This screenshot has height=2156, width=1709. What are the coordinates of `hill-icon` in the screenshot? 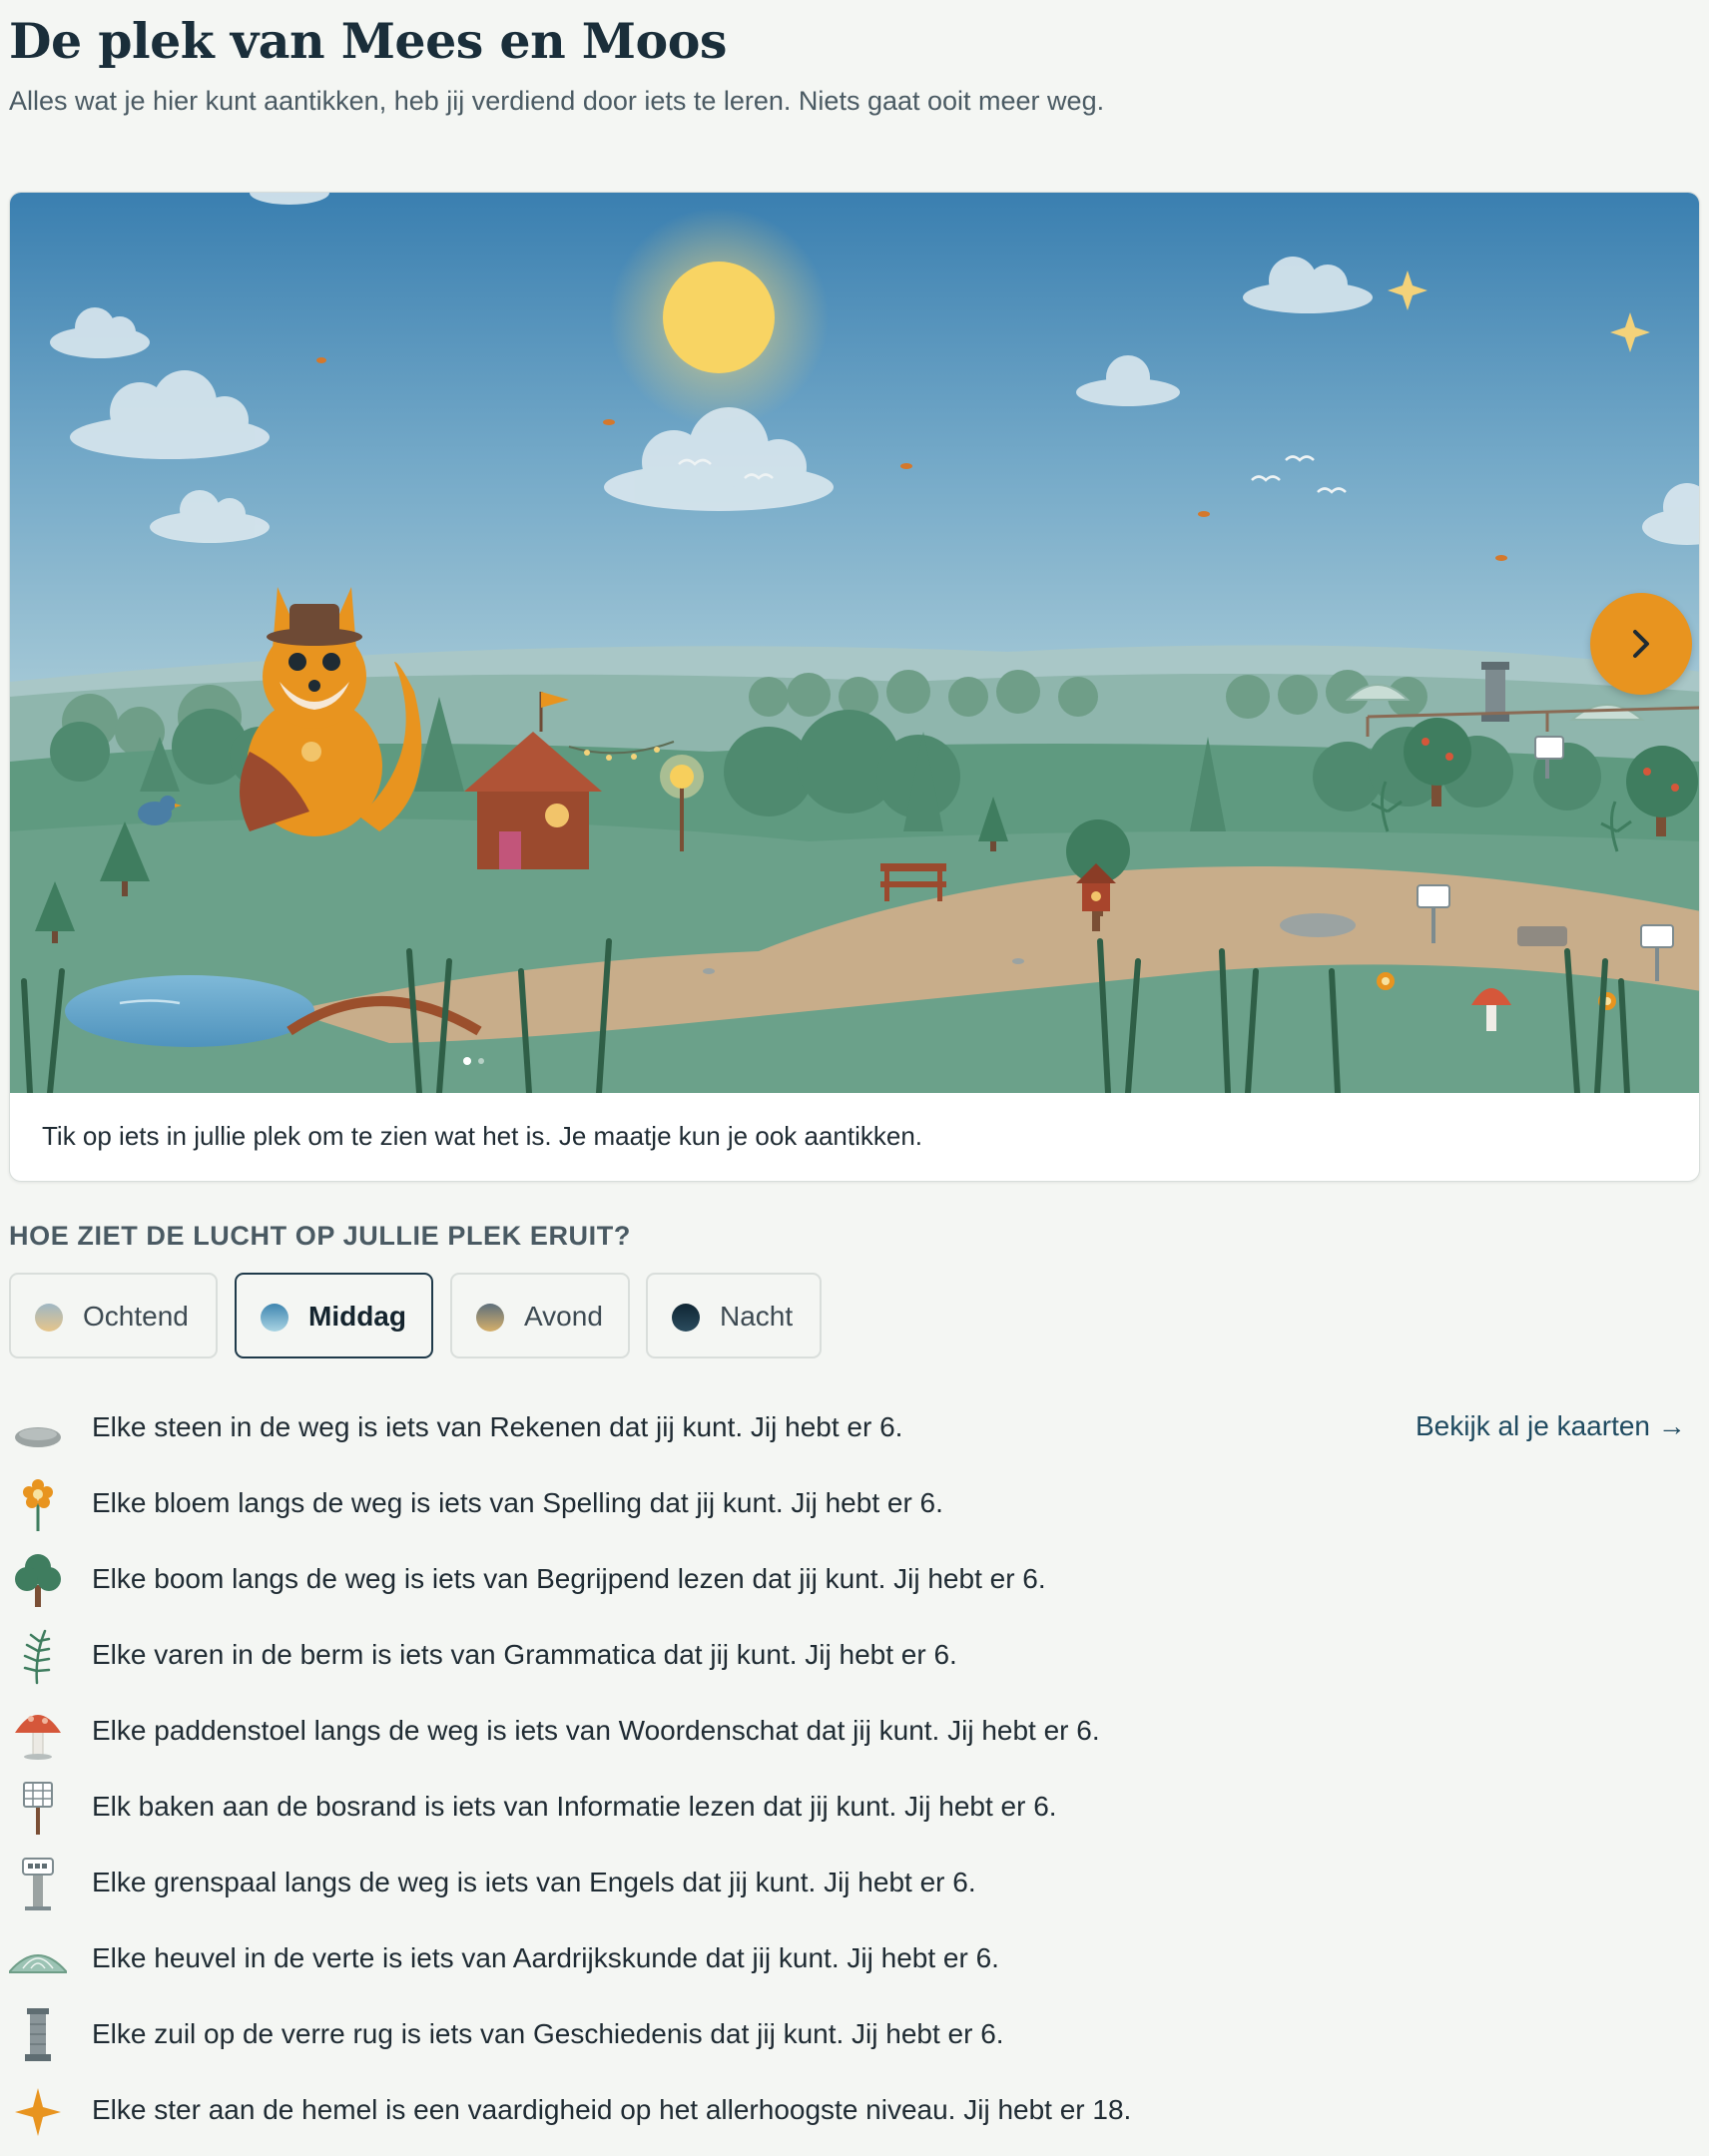 It's located at (38, 1963).